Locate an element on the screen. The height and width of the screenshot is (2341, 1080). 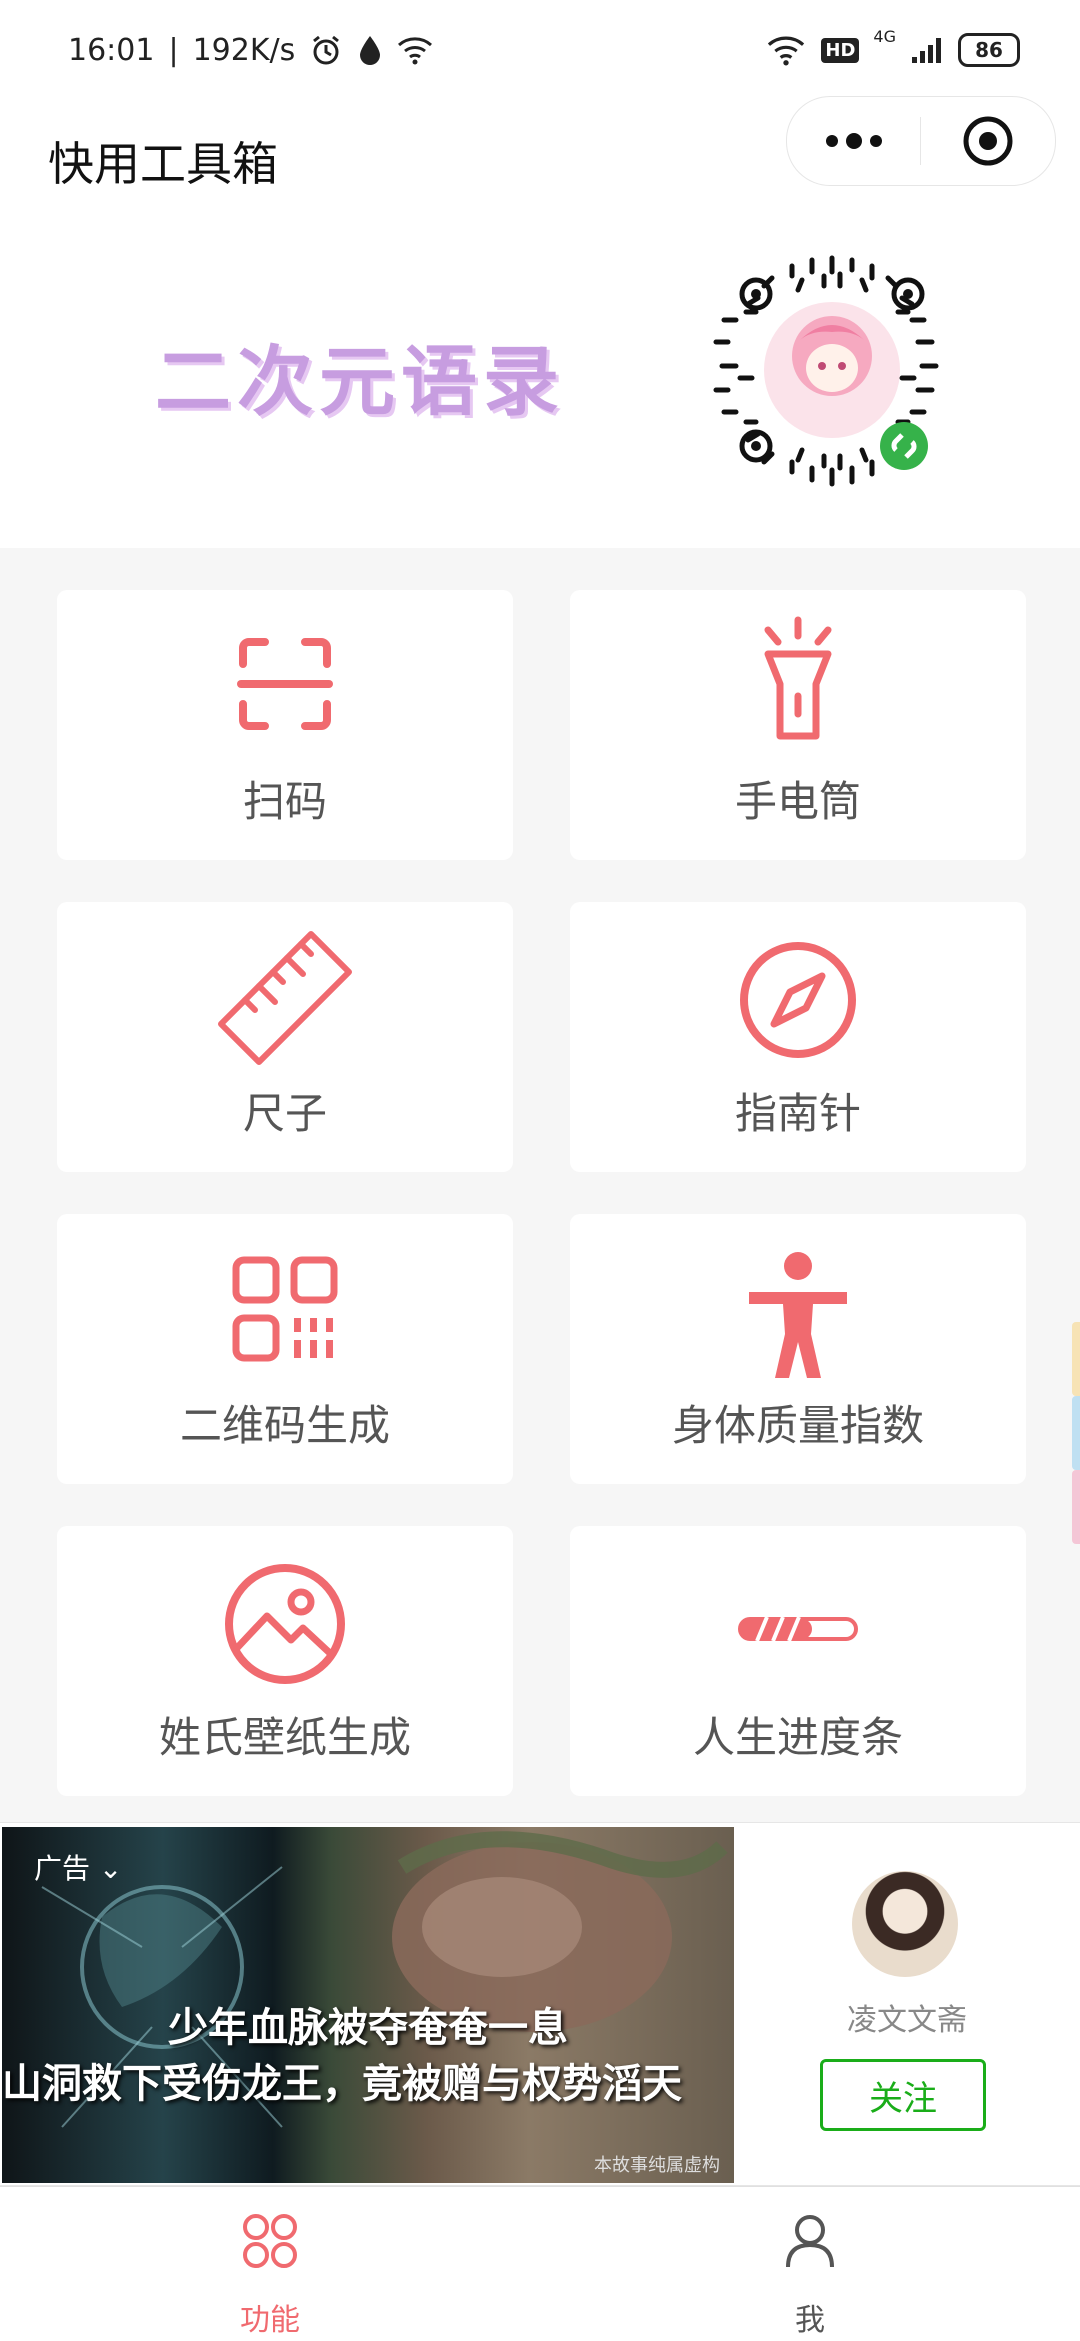
close-button is located at coordinates (987, 141).